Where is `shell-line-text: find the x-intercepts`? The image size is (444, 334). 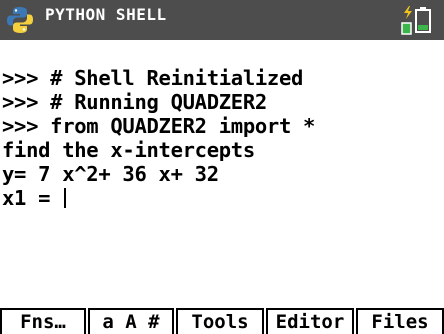 shell-line-text: find the x-intercepts is located at coordinates (128, 150).